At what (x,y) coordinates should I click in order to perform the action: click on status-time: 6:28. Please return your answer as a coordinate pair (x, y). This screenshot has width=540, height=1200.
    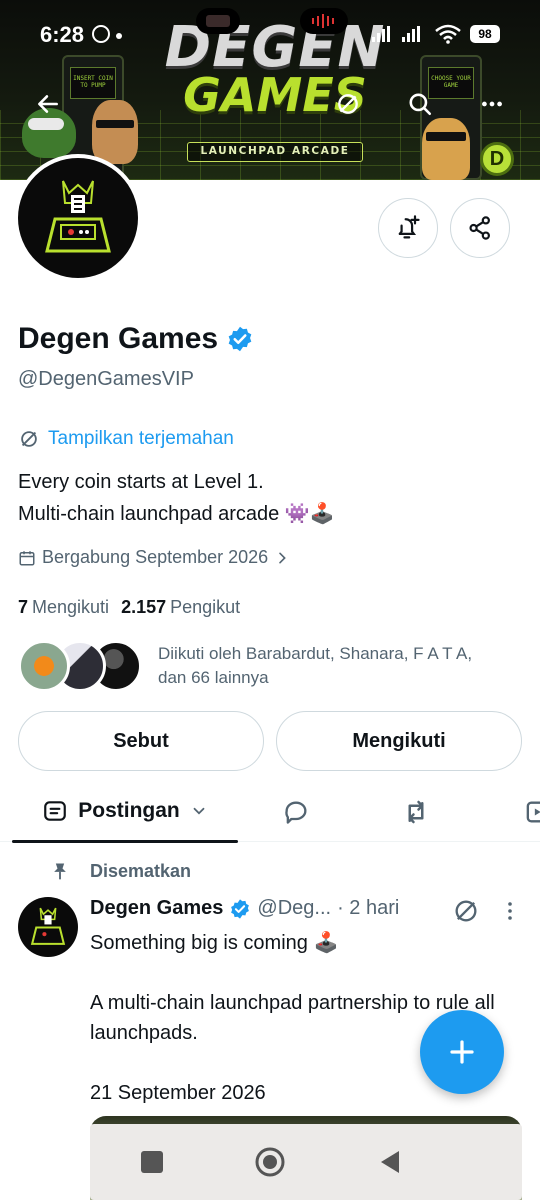
    Looking at the image, I should click on (62, 34).